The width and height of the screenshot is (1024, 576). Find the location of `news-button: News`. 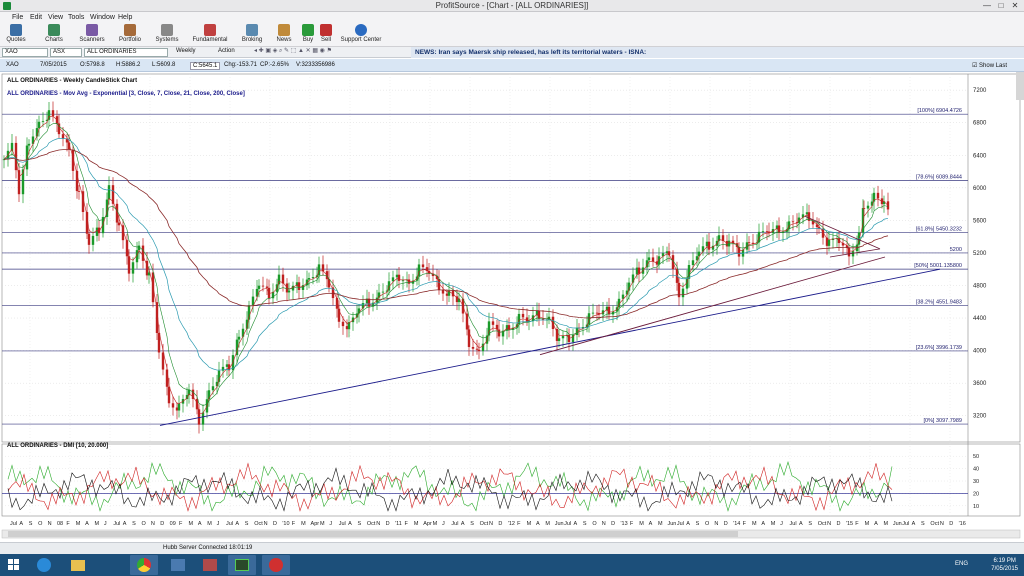

news-button: News is located at coordinates (284, 35).